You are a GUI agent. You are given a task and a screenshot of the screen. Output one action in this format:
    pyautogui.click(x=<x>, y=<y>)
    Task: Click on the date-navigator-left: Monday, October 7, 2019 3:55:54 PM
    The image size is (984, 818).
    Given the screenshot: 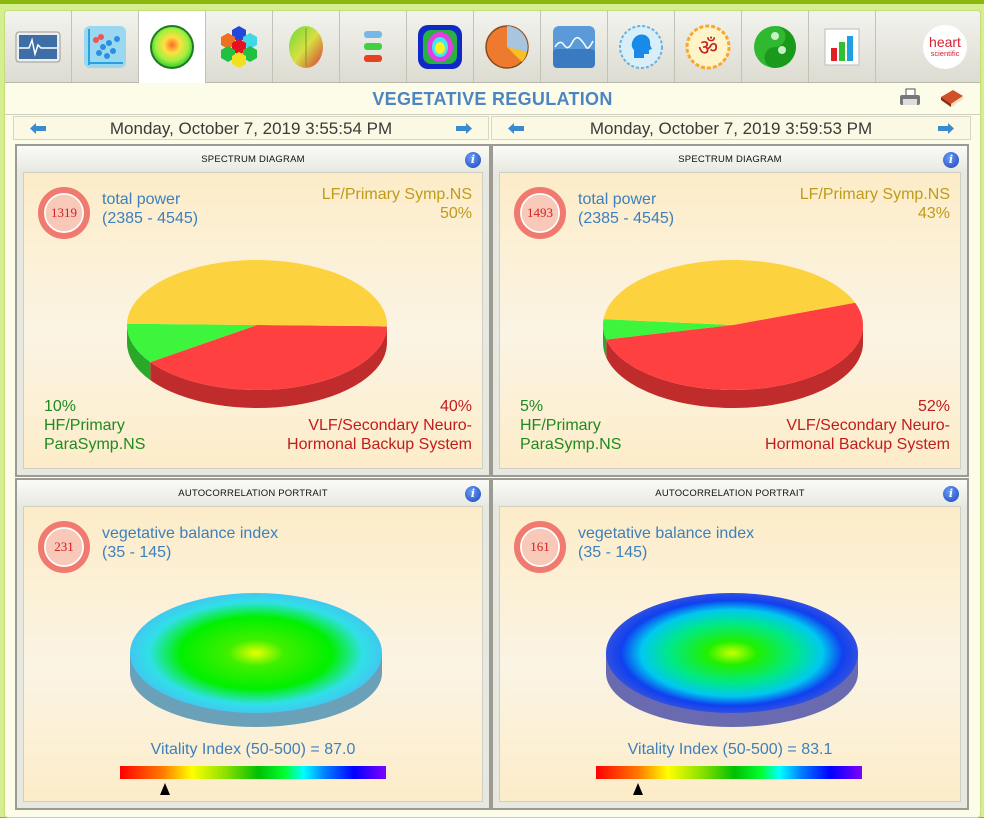 What is the action you would take?
    pyautogui.click(x=251, y=128)
    